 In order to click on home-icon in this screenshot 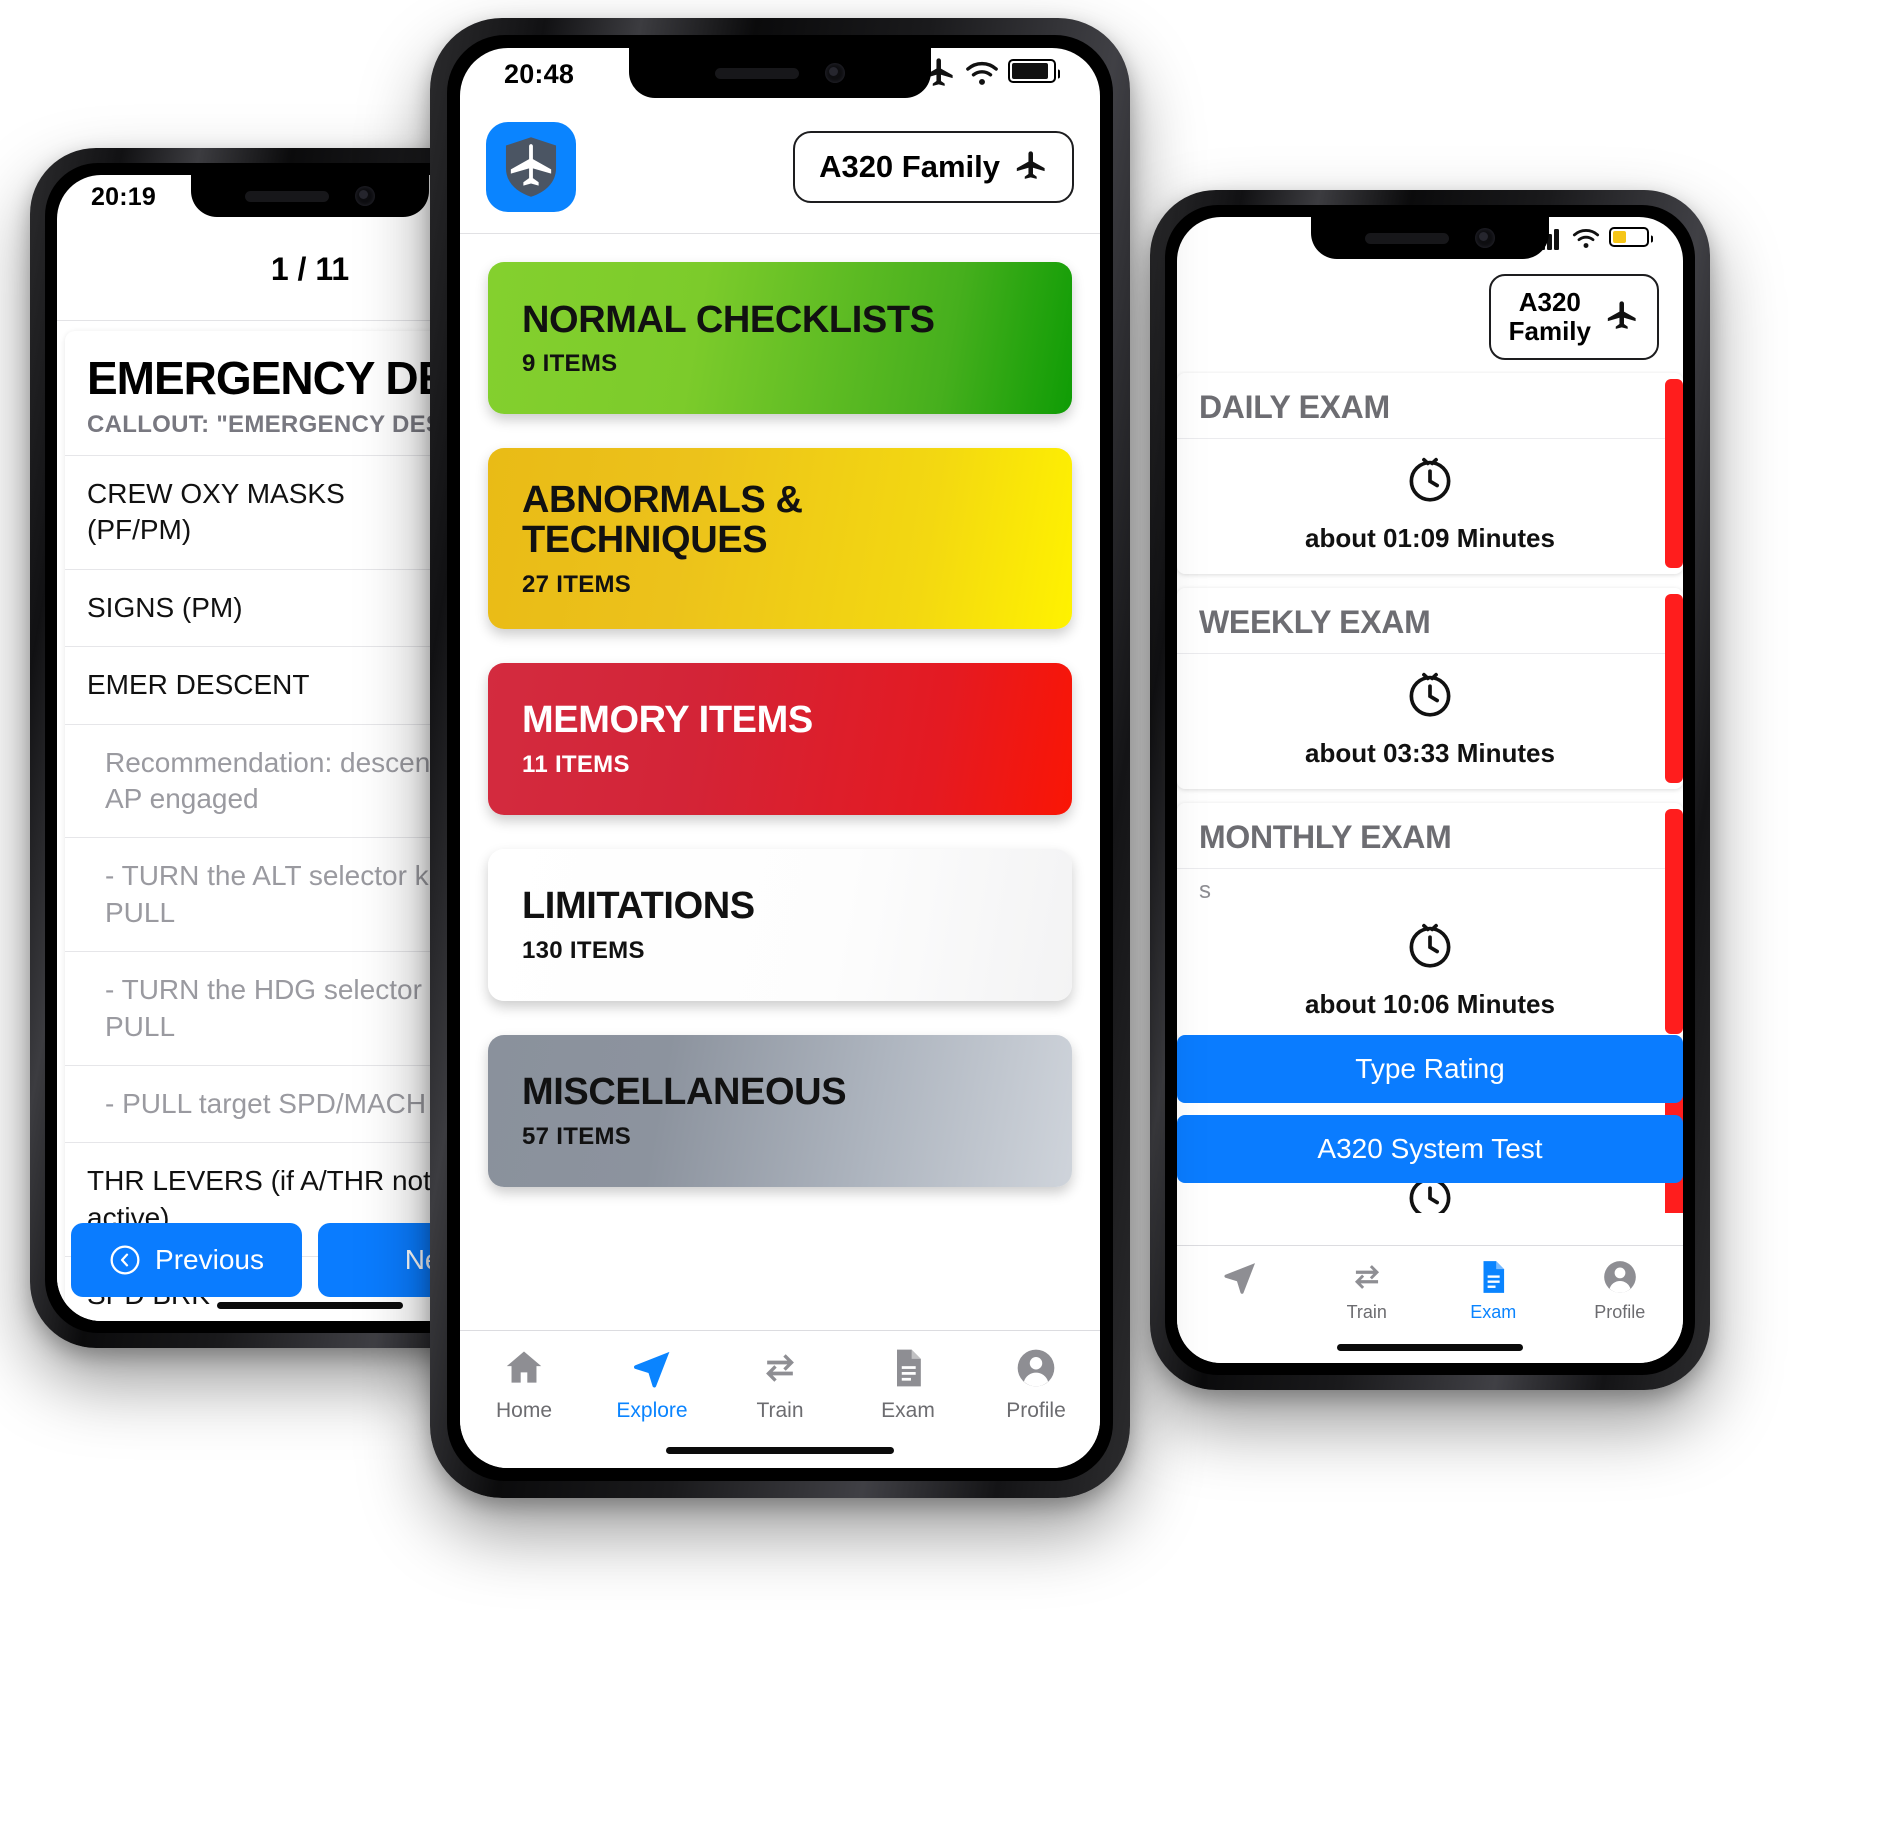, I will do `click(524, 1368)`.